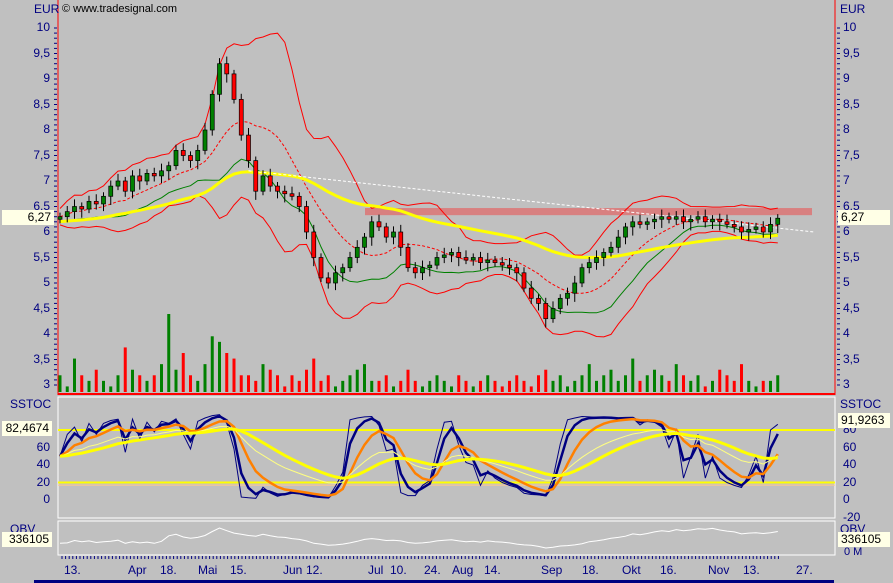 The width and height of the screenshot is (893, 583). What do you see at coordinates (804, 570) in the screenshot?
I see `date-label: 27.` at bounding box center [804, 570].